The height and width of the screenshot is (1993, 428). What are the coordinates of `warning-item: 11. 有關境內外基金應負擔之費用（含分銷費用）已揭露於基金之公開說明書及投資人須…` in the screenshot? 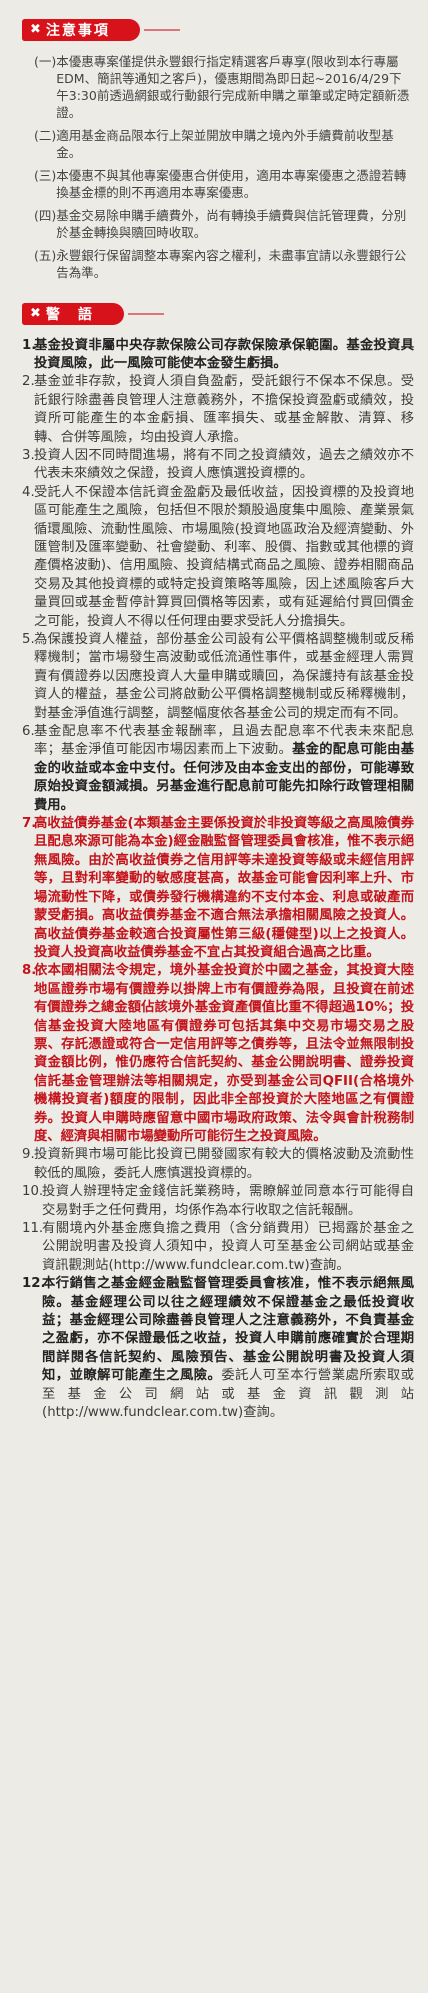 It's located at (218, 1247).